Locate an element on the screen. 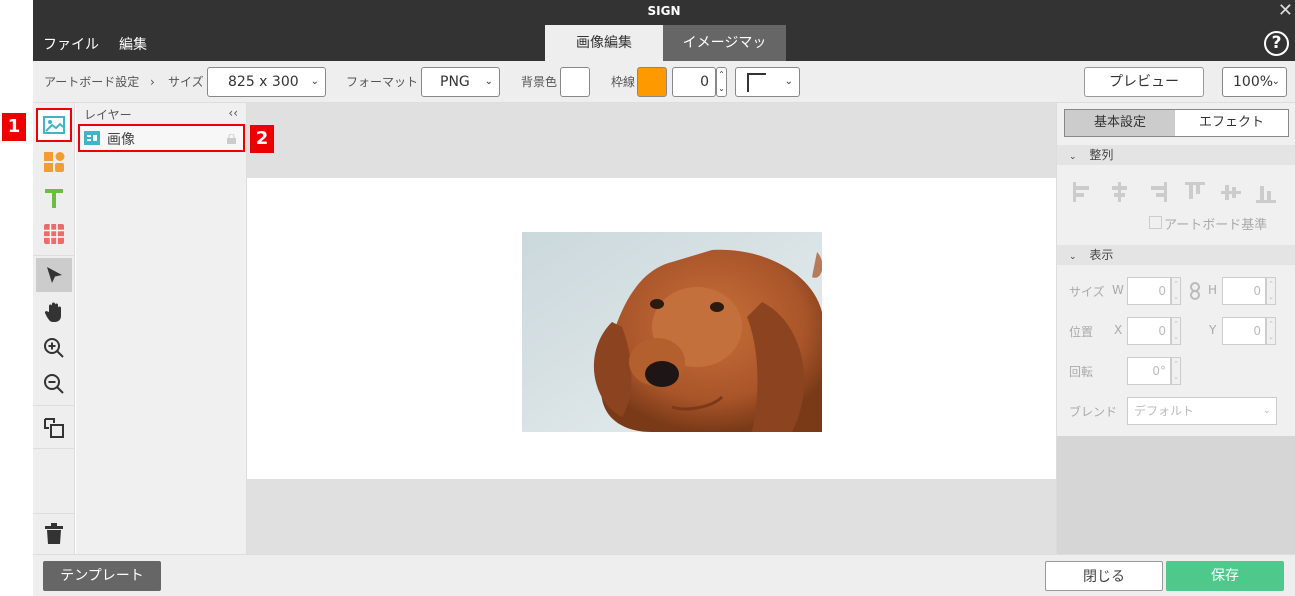  arrange-tool-button is located at coordinates (54, 428).